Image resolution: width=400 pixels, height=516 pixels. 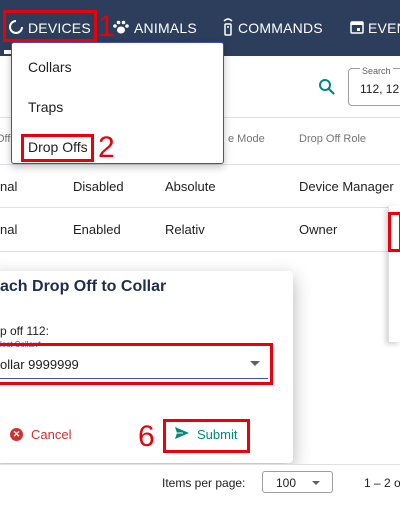 I want to click on nav-events: EVEN, so click(x=375, y=28).